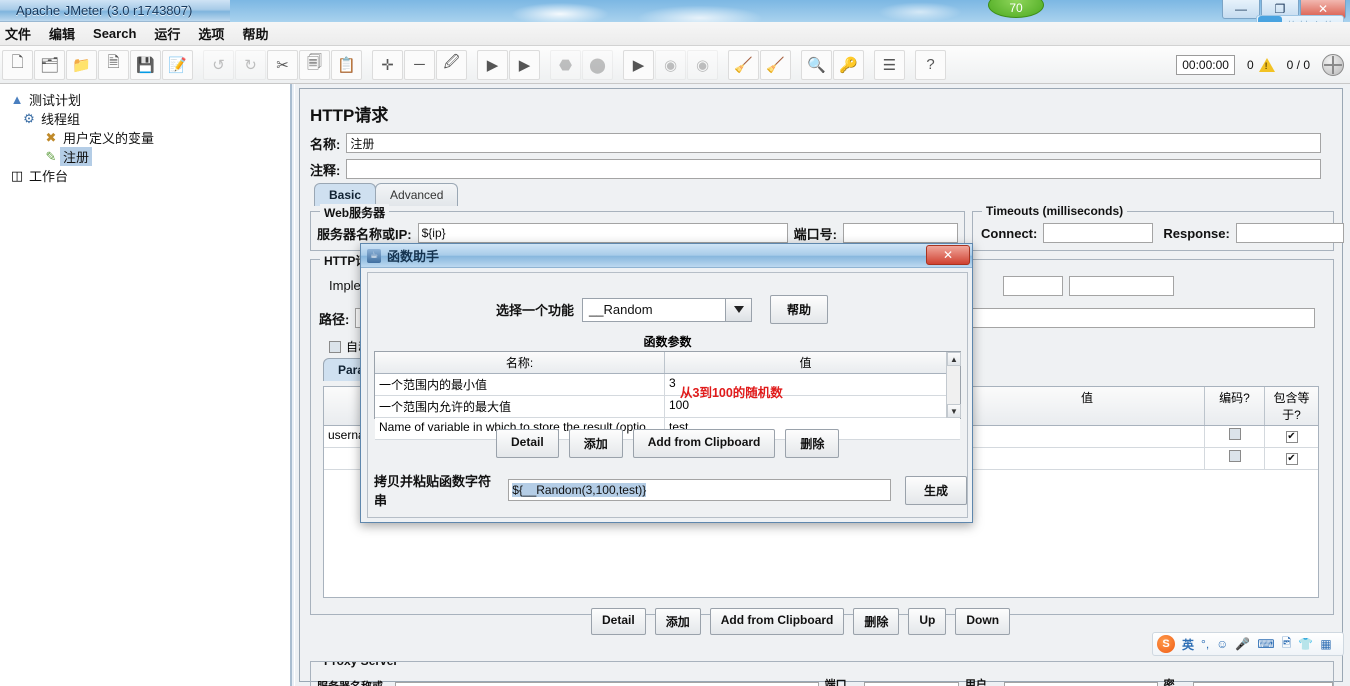 The image size is (1350, 686). Describe the element at coordinates (1098, 233) in the screenshot. I see `connect-timeout-input` at that location.